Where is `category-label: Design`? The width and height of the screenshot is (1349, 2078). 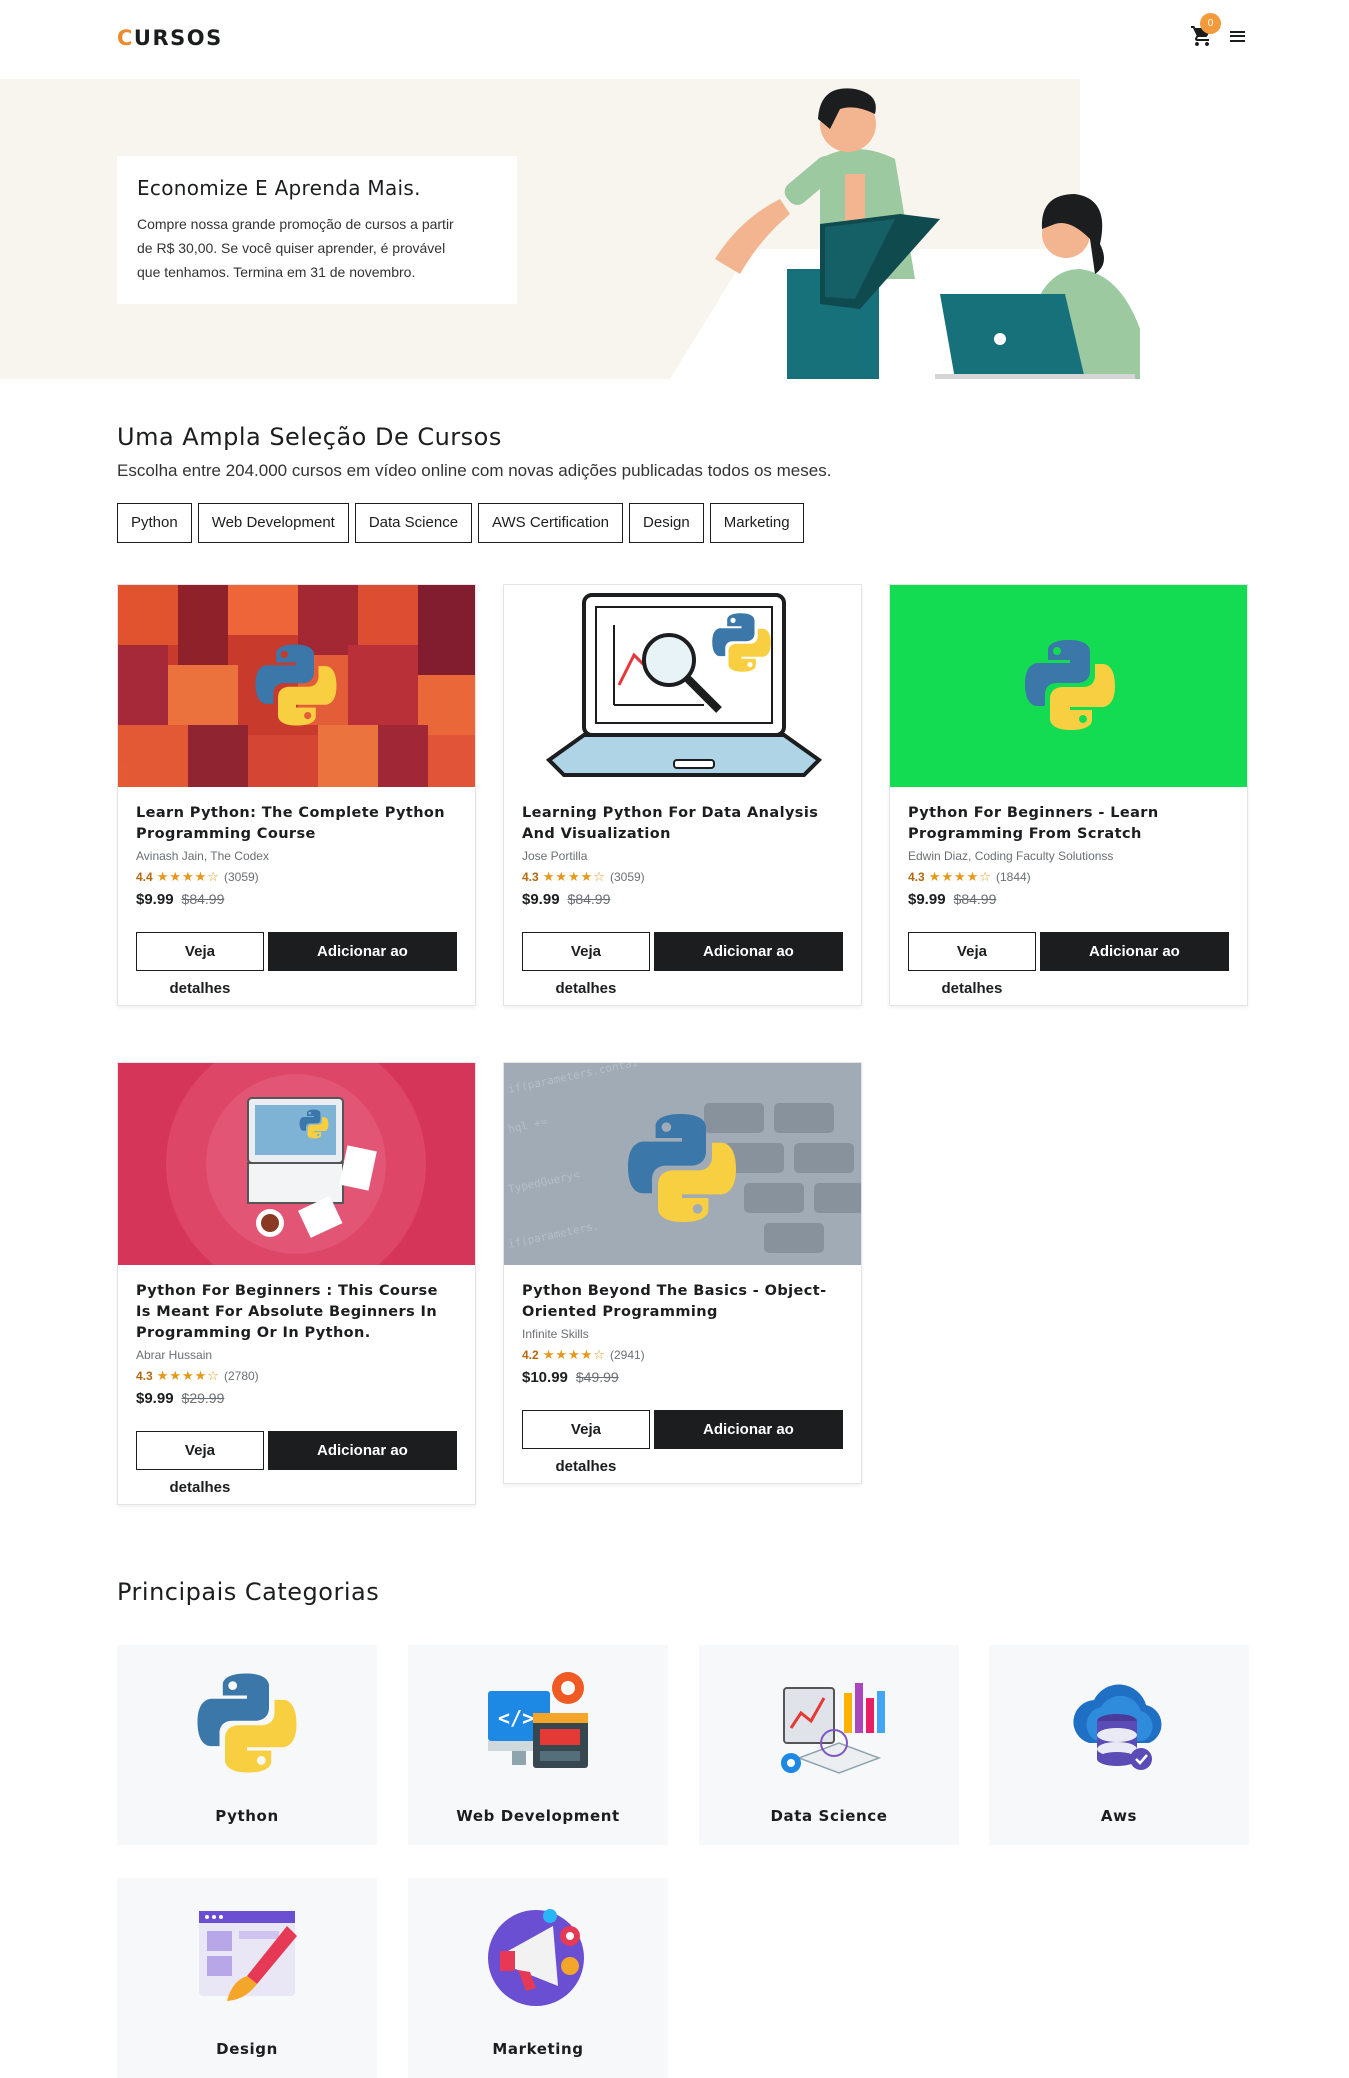 category-label: Design is located at coordinates (247, 2049).